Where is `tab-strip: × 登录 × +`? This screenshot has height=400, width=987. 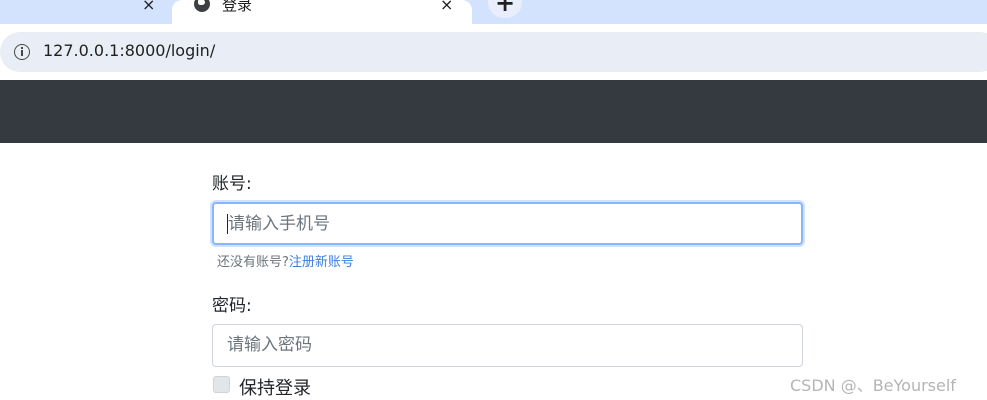
tab-strip: × 登录 × + is located at coordinates (493, 15).